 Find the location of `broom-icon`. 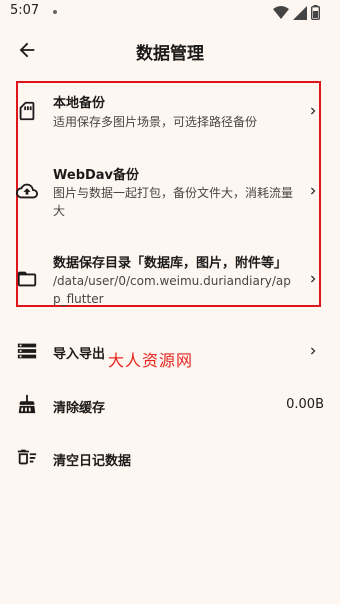

broom-icon is located at coordinates (27, 404).